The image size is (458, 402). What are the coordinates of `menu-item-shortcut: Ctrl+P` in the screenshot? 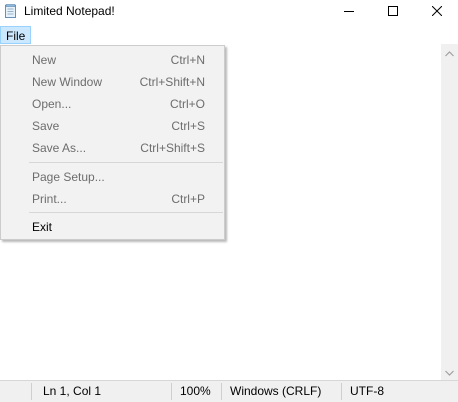 It's located at (188, 199).